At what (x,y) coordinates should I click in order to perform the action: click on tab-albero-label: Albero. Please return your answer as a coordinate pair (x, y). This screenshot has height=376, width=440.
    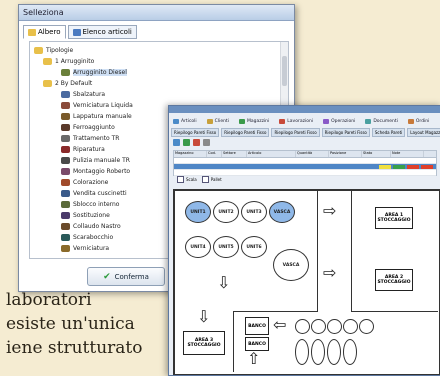
    Looking at the image, I should click on (49, 32).